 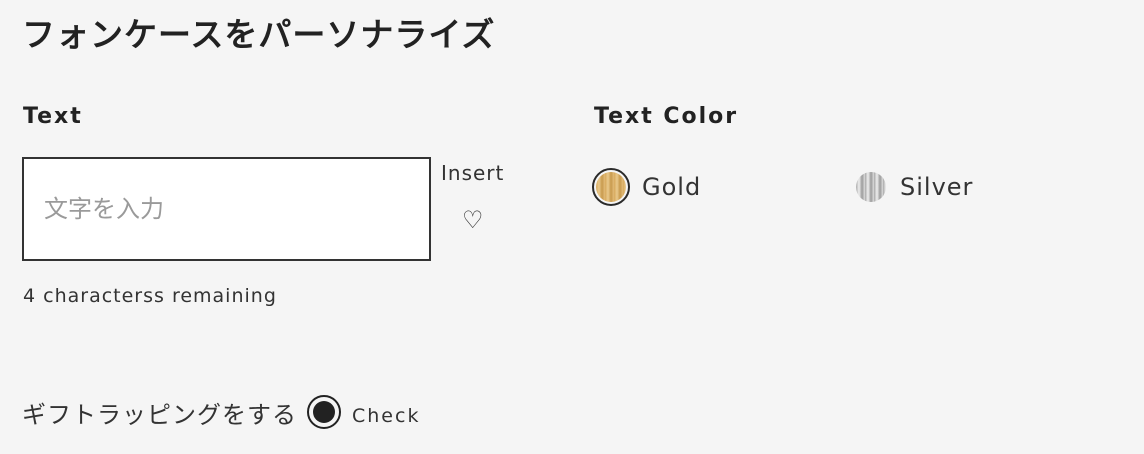 What do you see at coordinates (666, 116) in the screenshot?
I see `text-color-label: Text Color` at bounding box center [666, 116].